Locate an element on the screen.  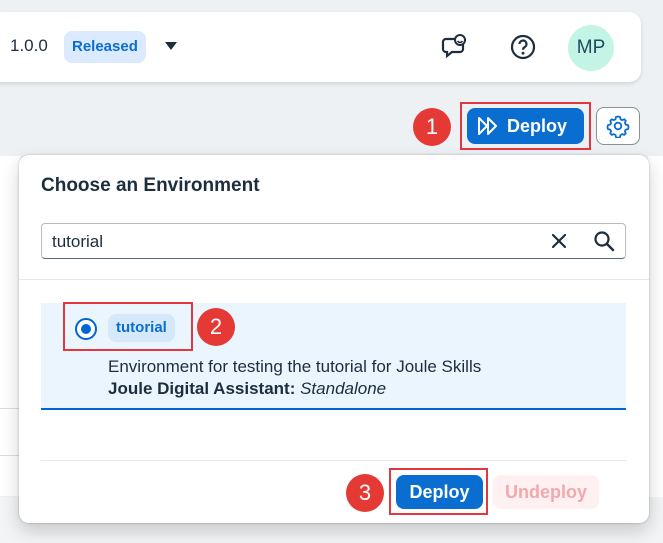
step-marker-3: 3 is located at coordinates (365, 493).